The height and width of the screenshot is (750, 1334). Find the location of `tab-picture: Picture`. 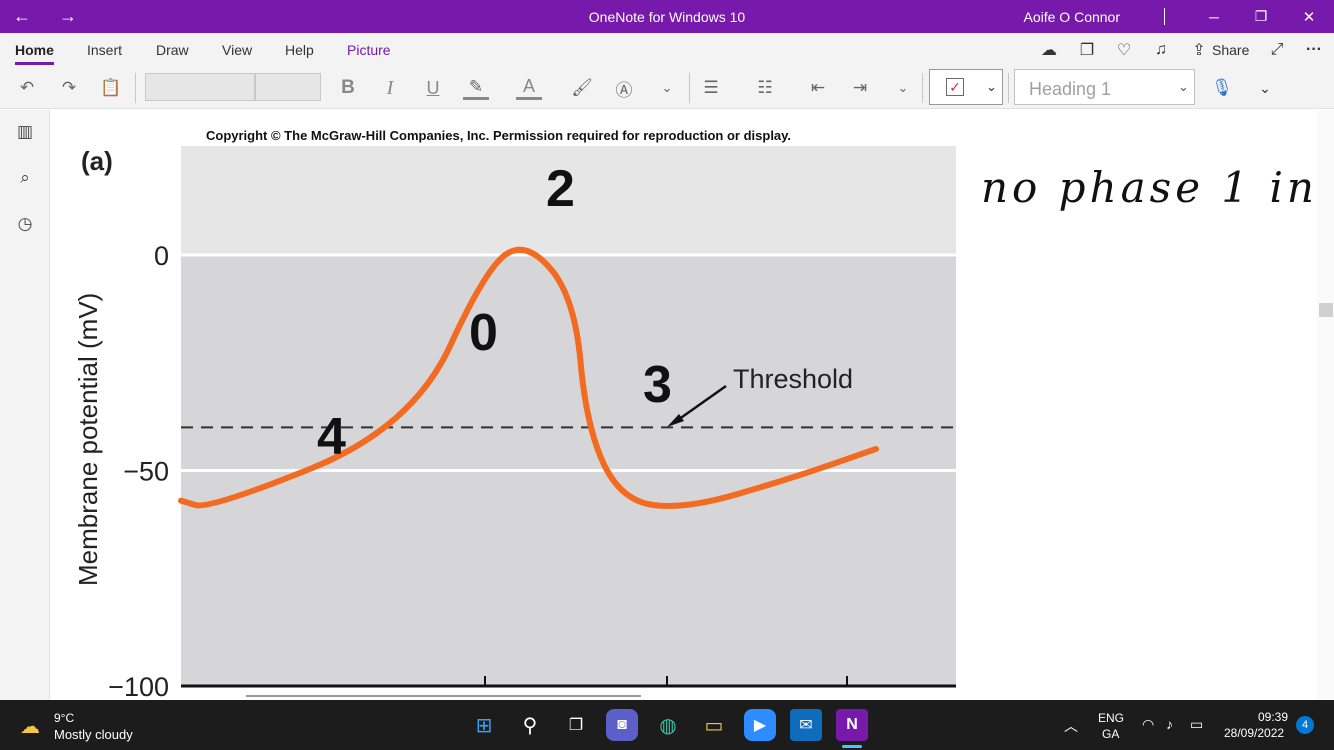

tab-picture: Picture is located at coordinates (369, 50).